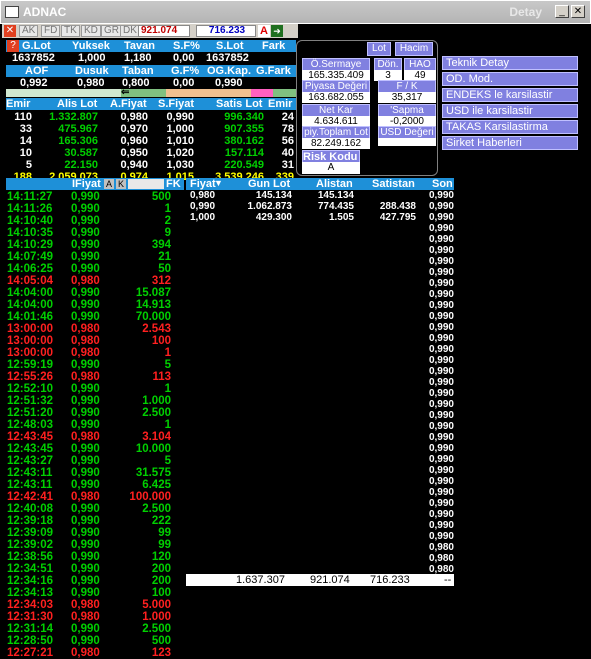 The height and width of the screenshot is (659, 591). I want to click on trade-time: 12:48:03, so click(30, 425).